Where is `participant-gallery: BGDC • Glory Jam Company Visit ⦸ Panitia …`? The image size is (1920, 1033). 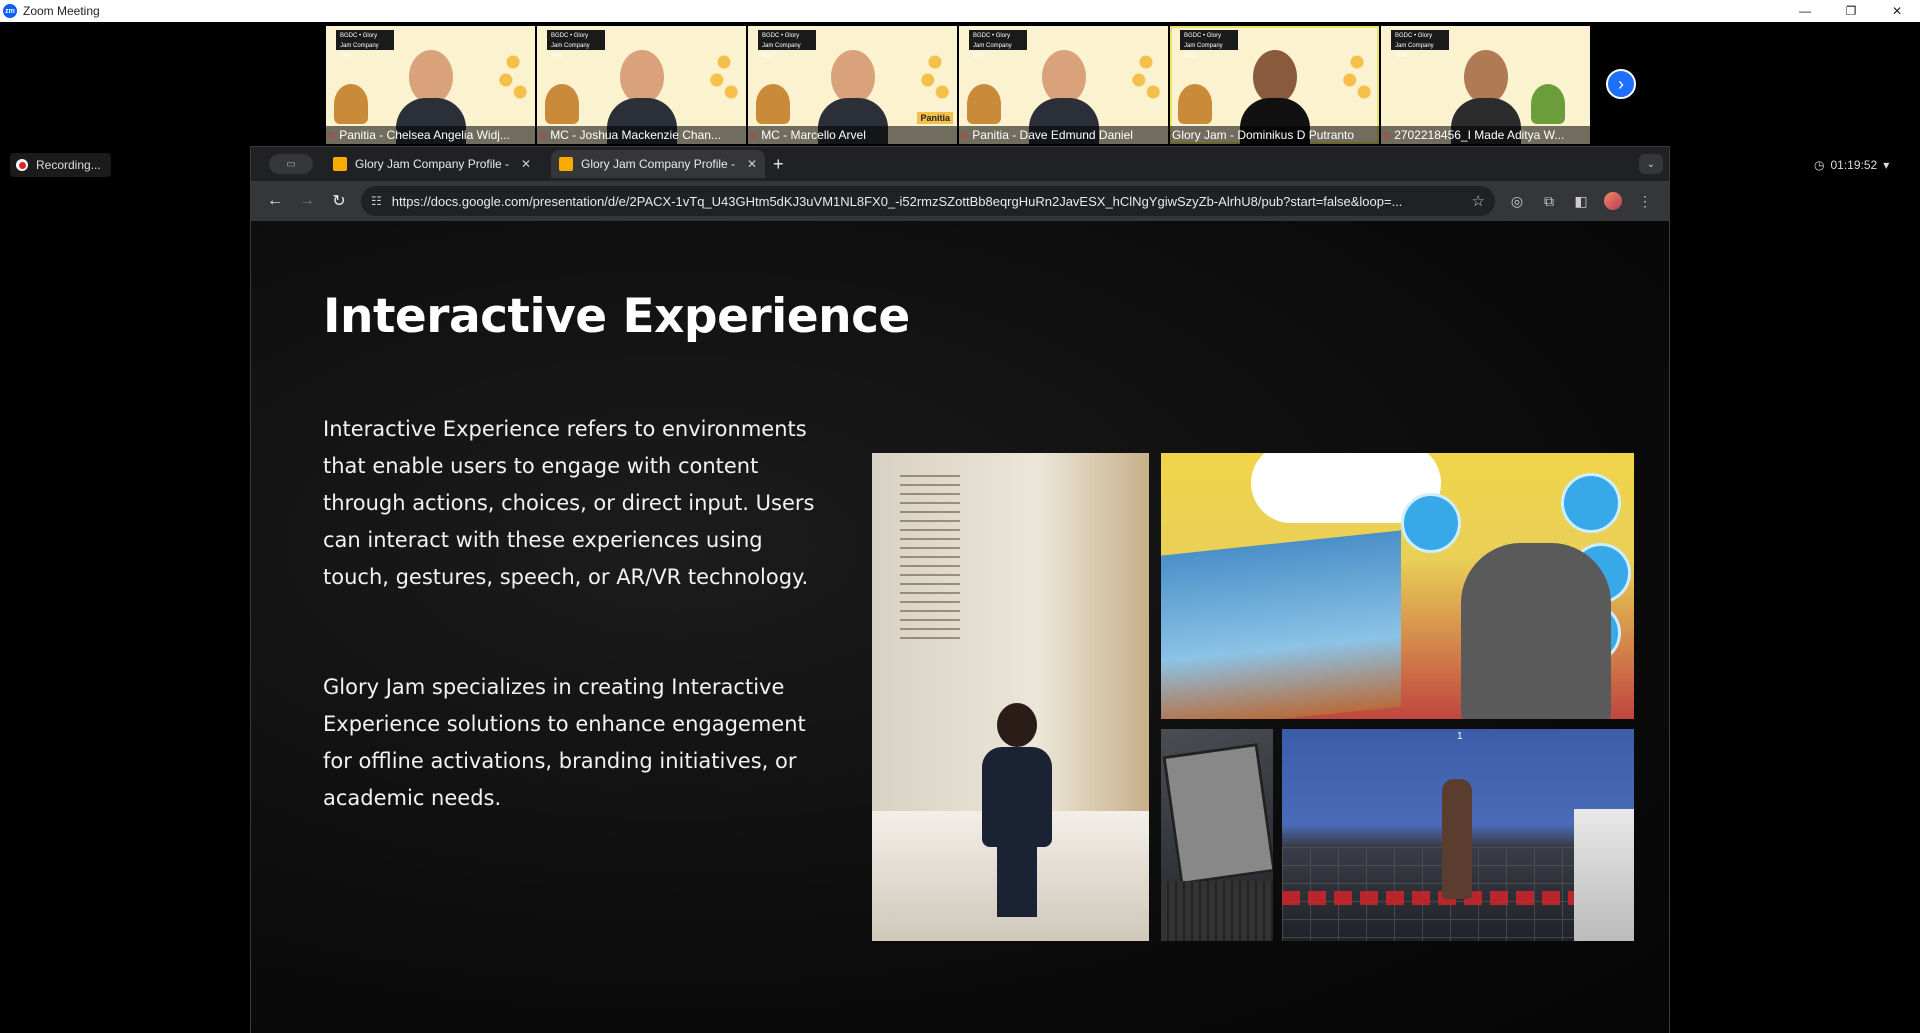 participant-gallery: BGDC • Glory Jam Company Visit ⦸ Panitia … is located at coordinates (958, 85).